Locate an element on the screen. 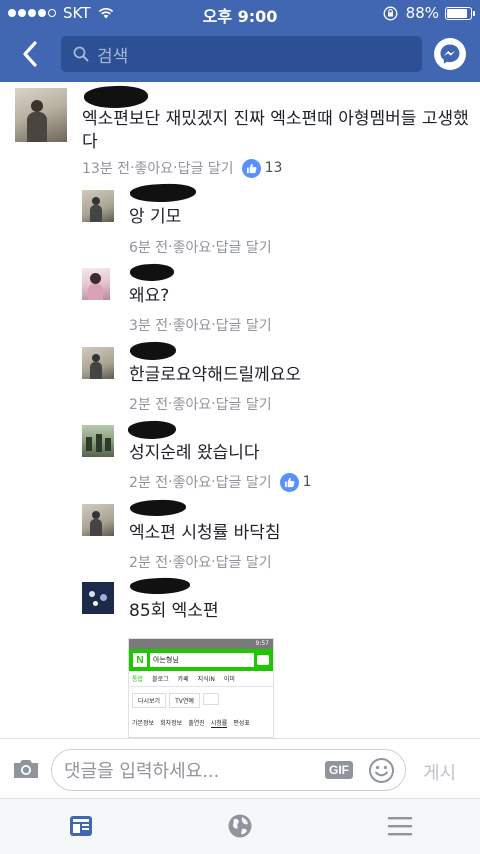 This screenshot has width=480, height=854. preview-tab: 블로그 is located at coordinates (160, 679).